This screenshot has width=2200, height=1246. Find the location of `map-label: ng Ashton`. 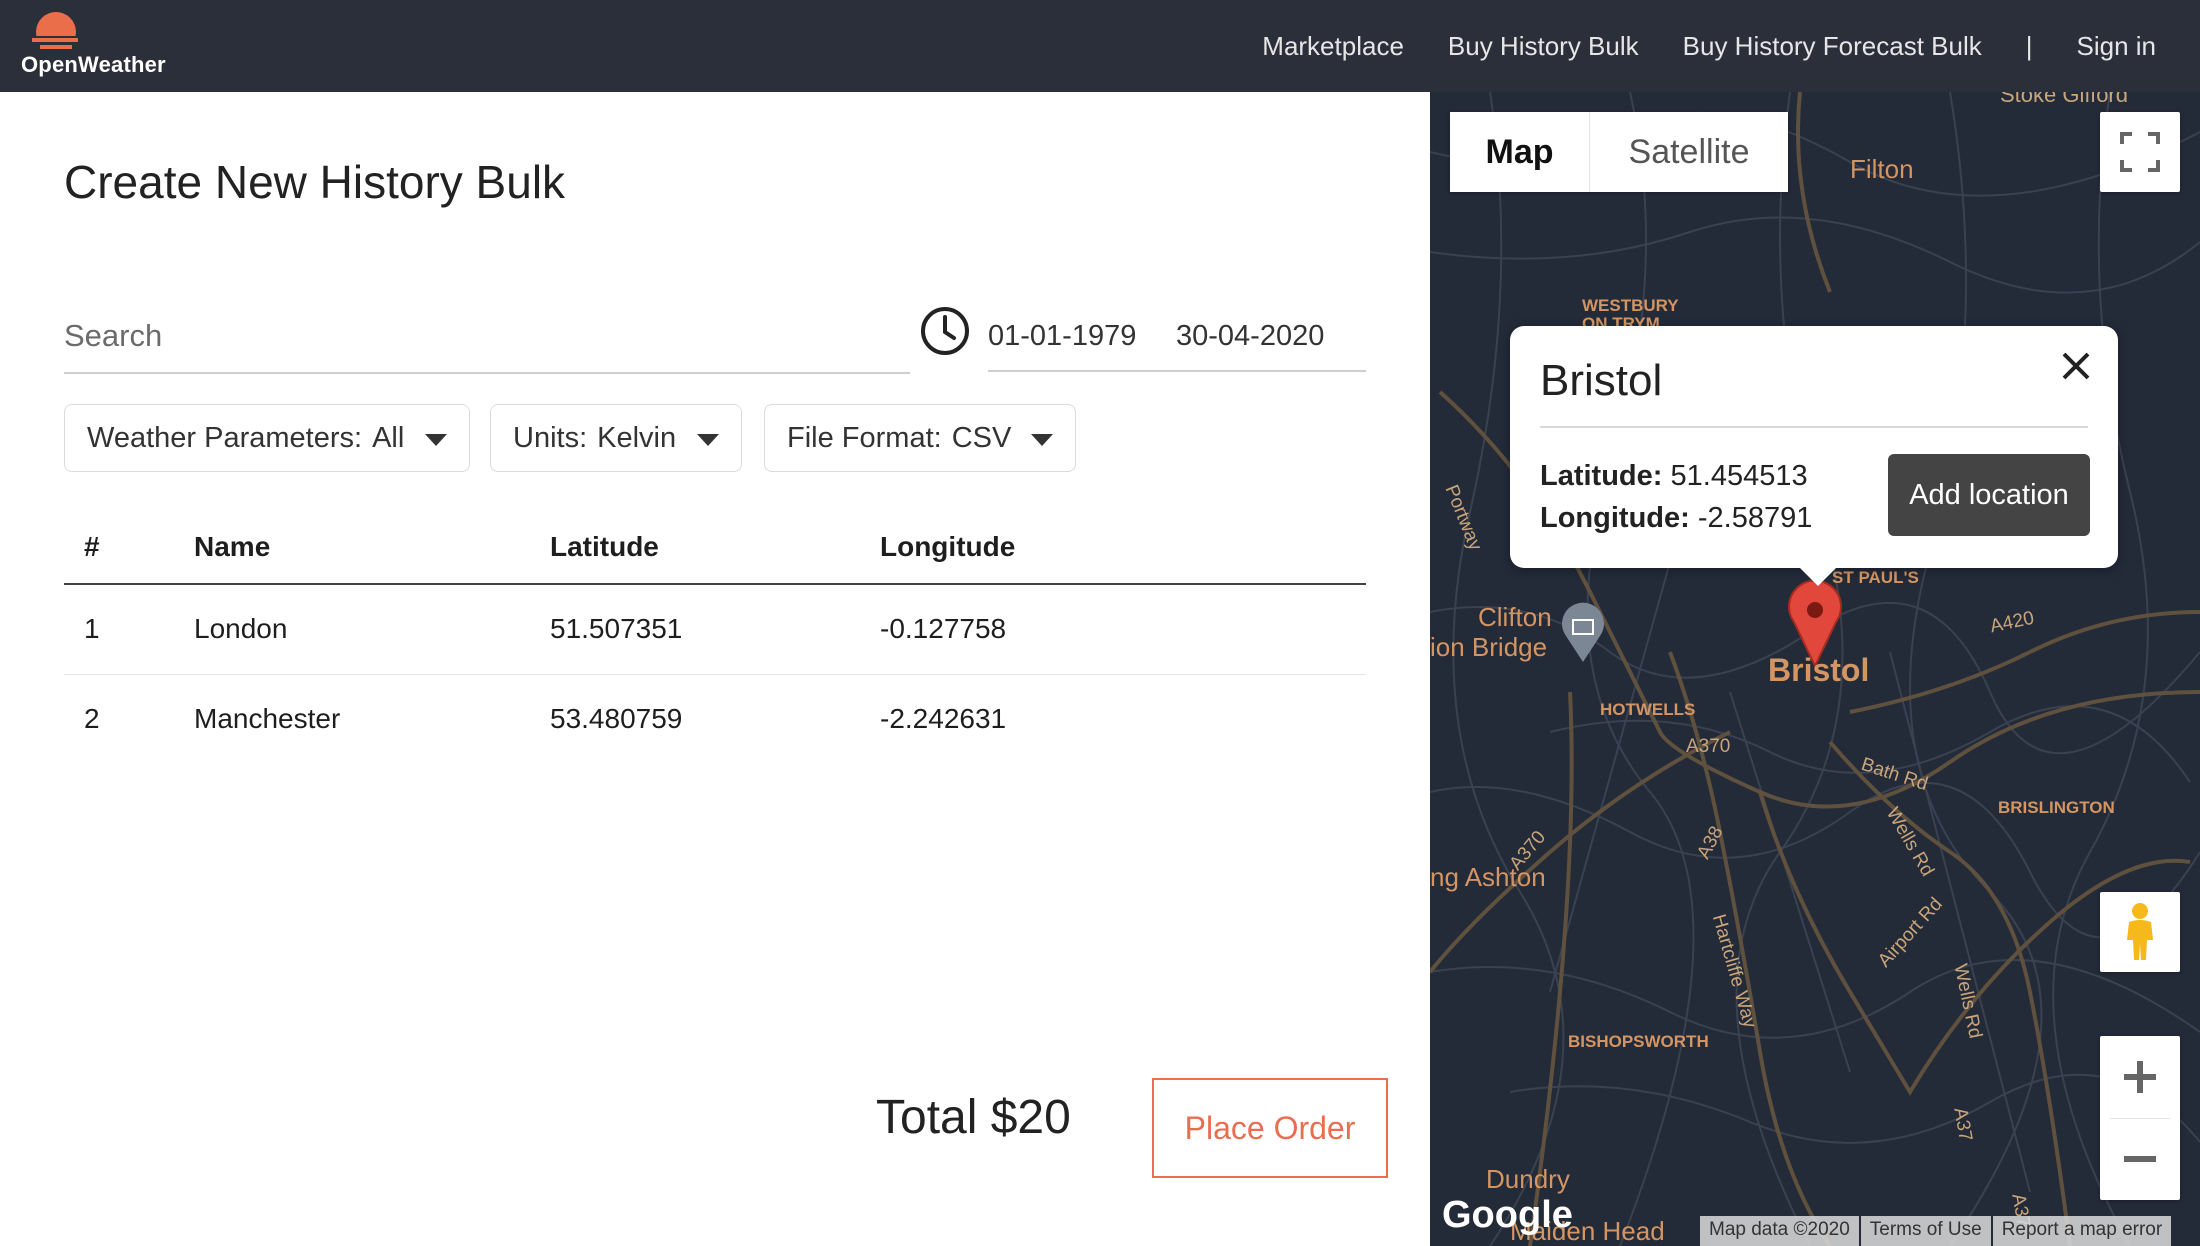

map-label: ng Ashton is located at coordinates (1488, 877).